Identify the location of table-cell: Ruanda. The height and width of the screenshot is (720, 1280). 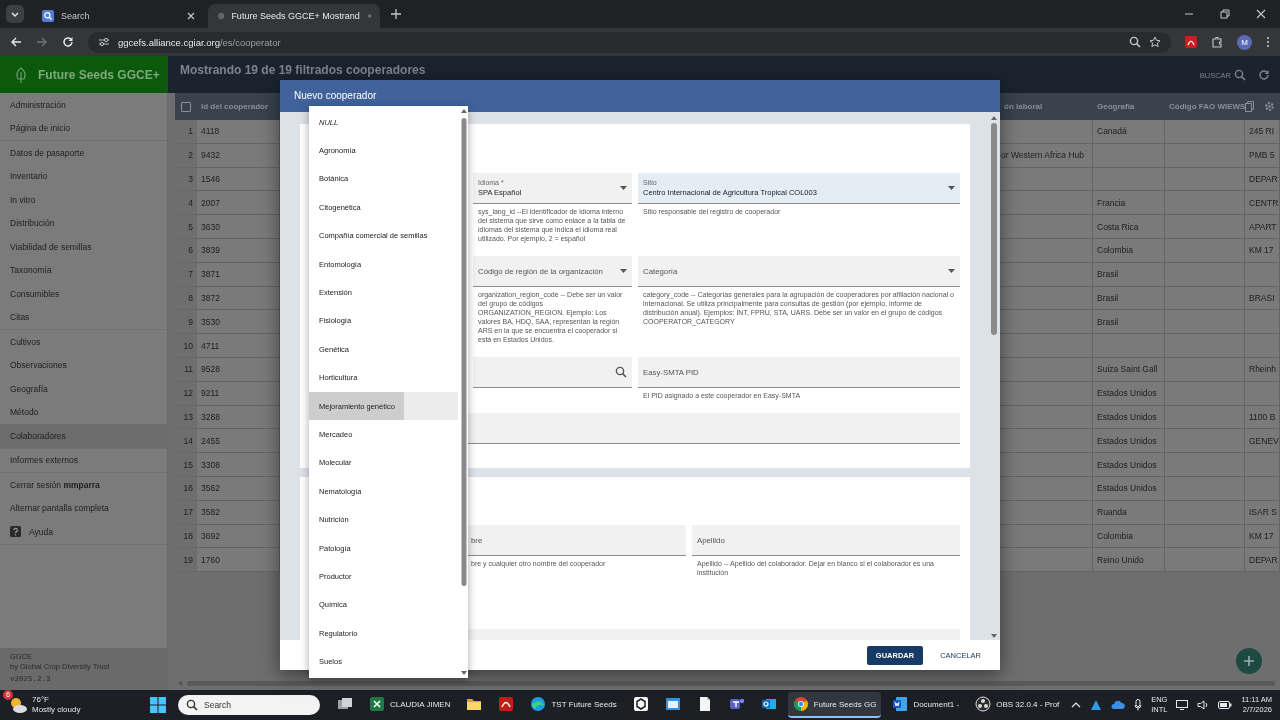
(1129, 512).